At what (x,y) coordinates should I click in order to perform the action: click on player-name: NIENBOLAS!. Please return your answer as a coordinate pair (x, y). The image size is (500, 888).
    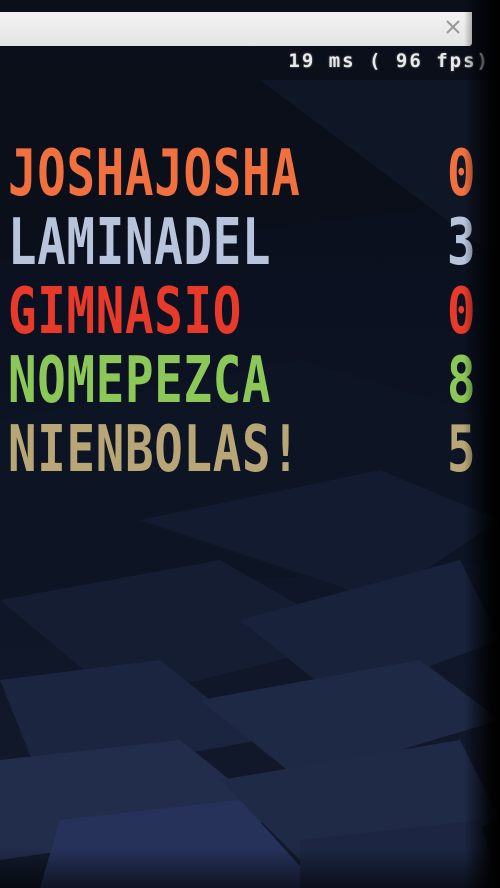
    Looking at the image, I should click on (154, 450).